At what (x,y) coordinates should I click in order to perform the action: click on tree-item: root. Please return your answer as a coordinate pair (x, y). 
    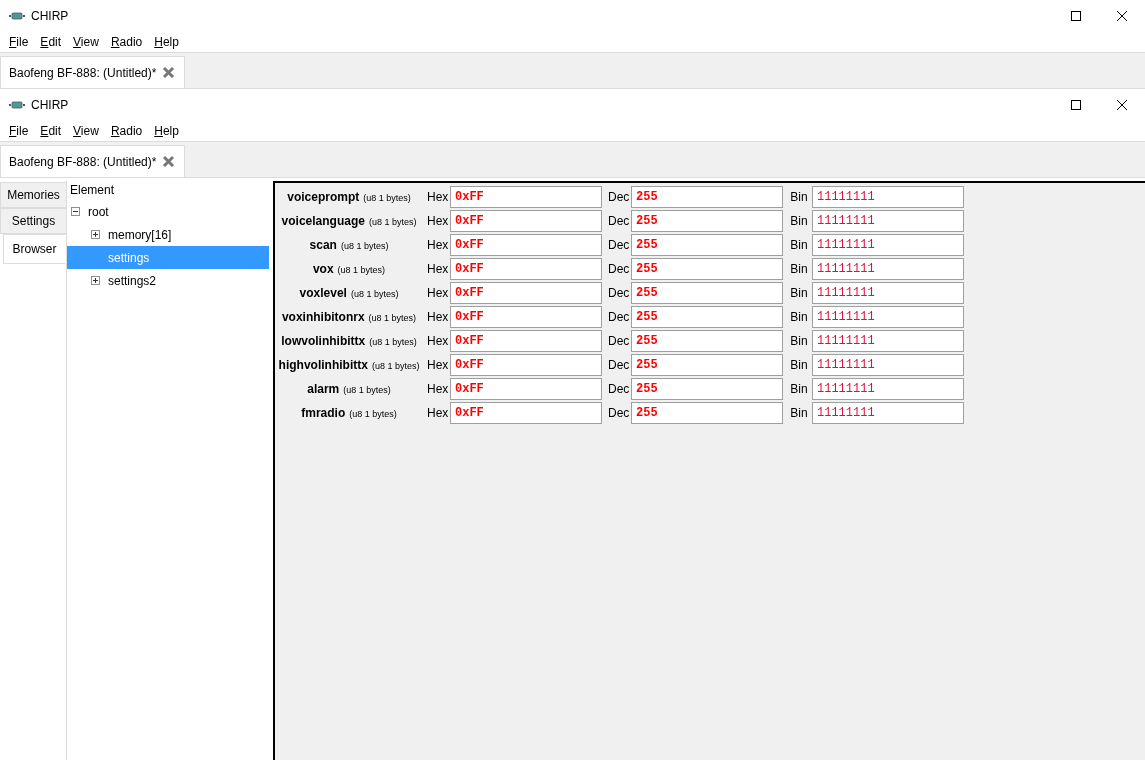
    Looking at the image, I should click on (168, 211).